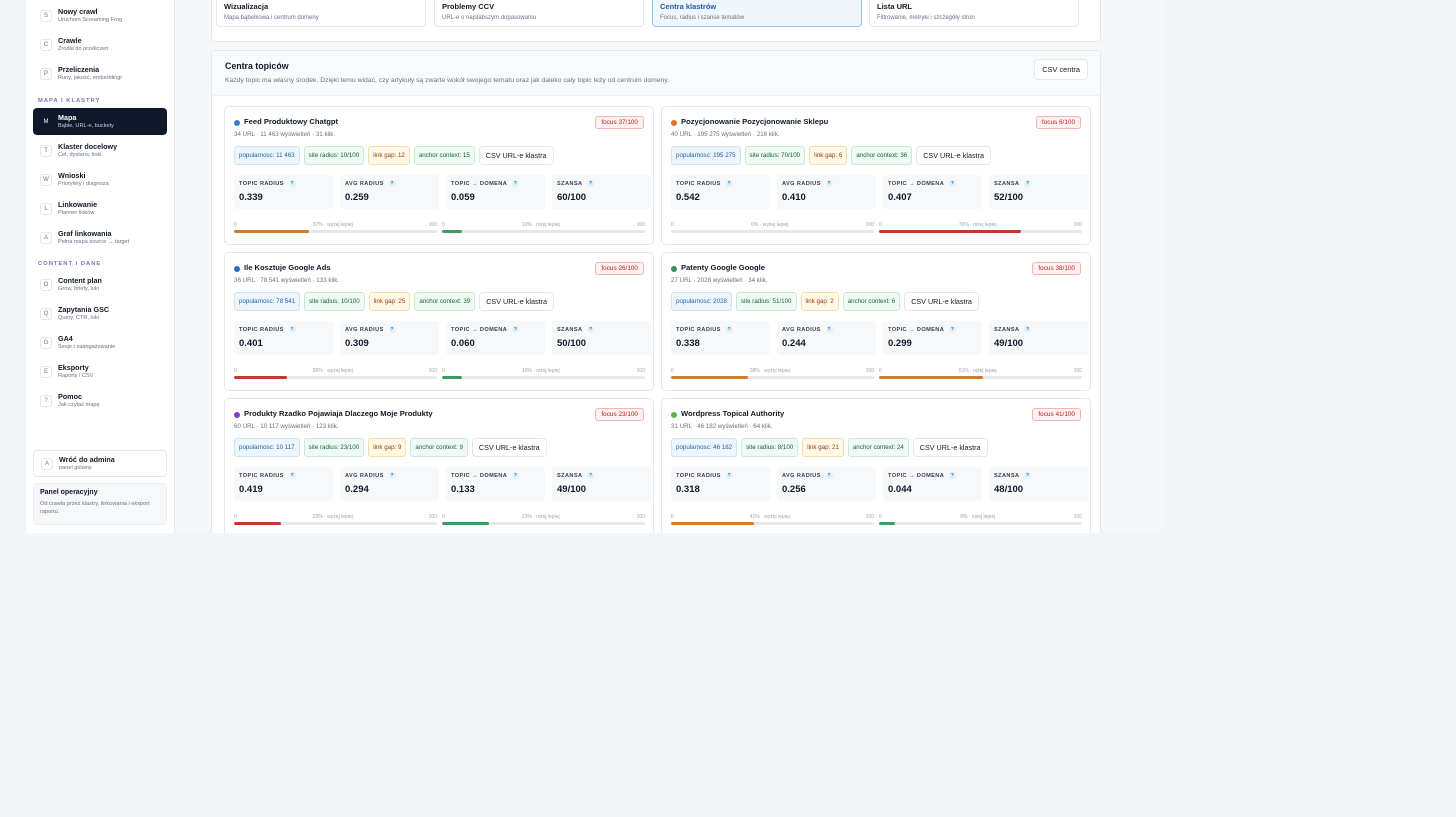  Describe the element at coordinates (100, 342) in the screenshot. I see `sidebar-item-ga4: G GA4 Sesje i zaangażowanie` at that location.